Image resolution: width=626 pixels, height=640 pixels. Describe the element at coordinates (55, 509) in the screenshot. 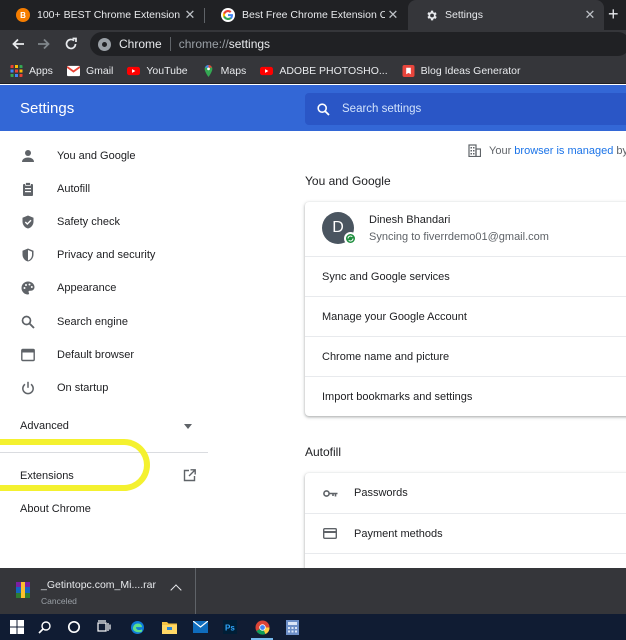

I see `sidebar-item-about-chrome: About Chrome` at that location.